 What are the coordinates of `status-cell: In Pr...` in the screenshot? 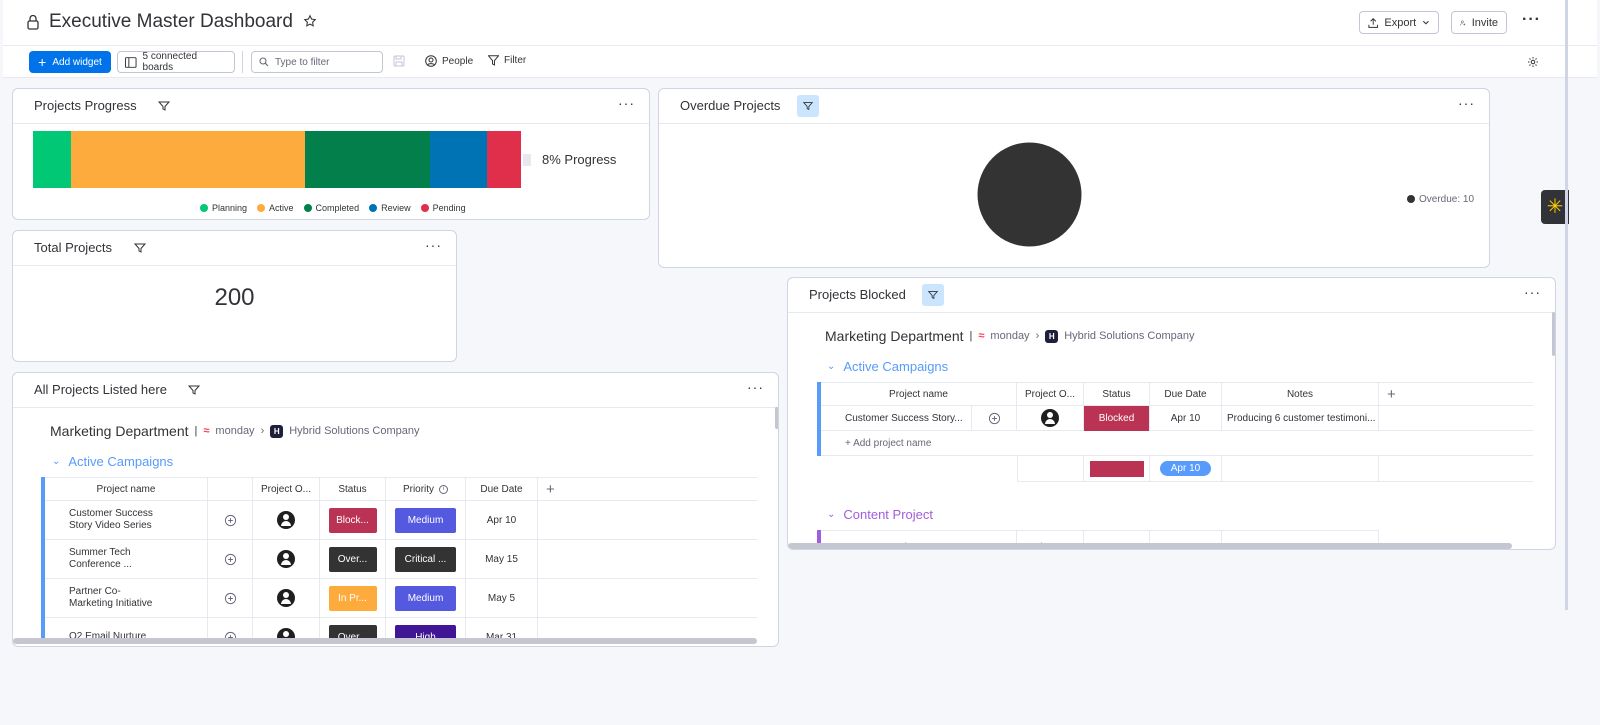 It's located at (353, 598).